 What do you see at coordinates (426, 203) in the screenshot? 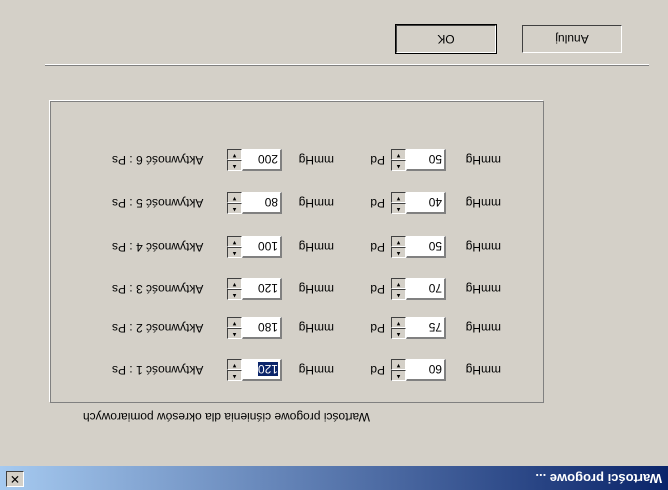
I see `pd-value-field: 40` at bounding box center [426, 203].